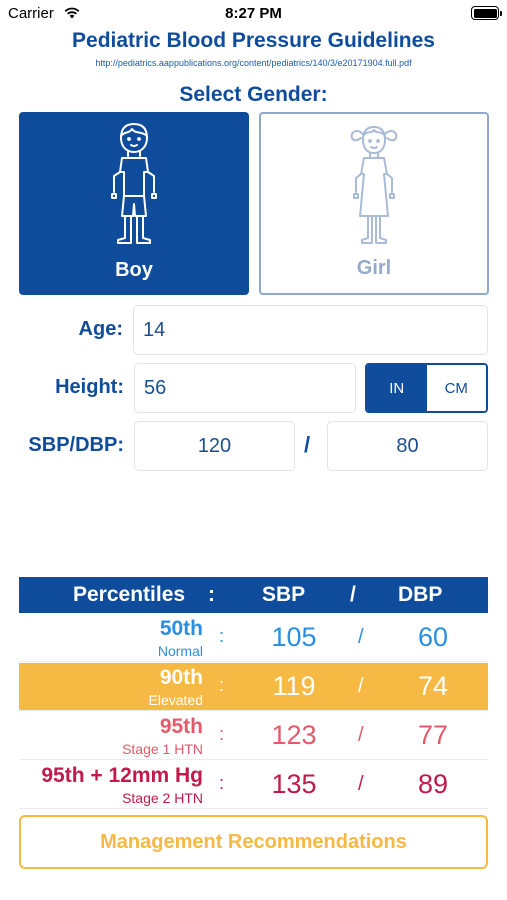 This screenshot has height=900, width=507. What do you see at coordinates (284, 594) in the screenshot?
I see `sbp-header: SBP` at bounding box center [284, 594].